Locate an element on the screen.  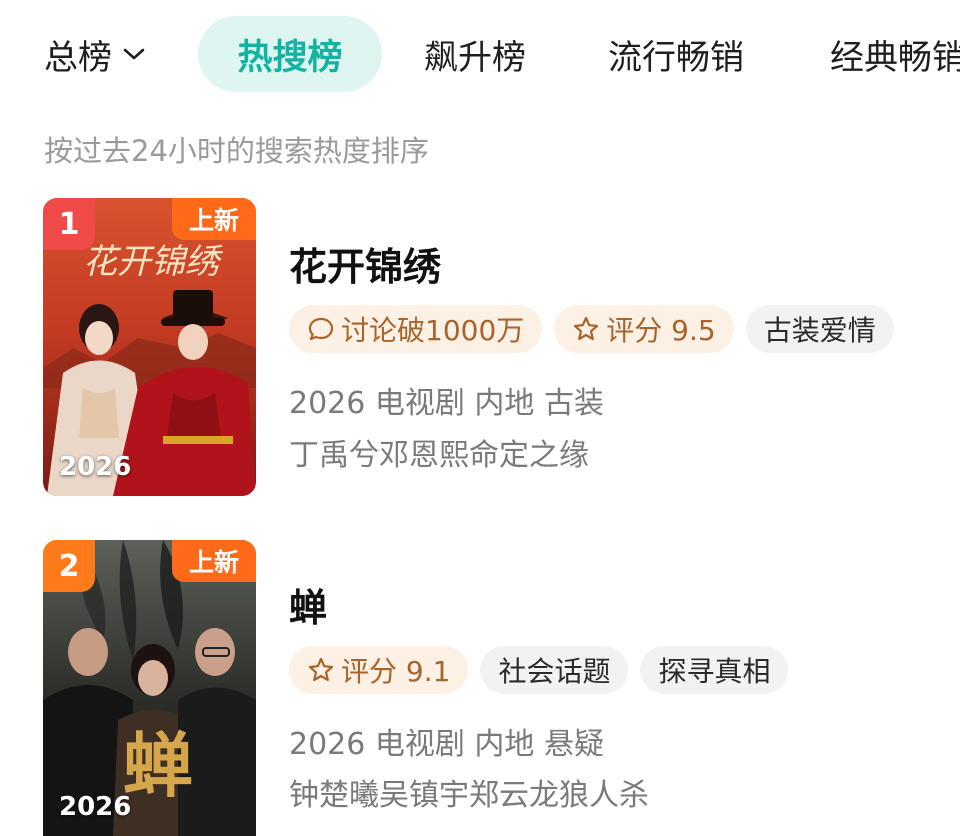
poster-image: 花开锦绣 1 上新 2026 is located at coordinates (149, 347).